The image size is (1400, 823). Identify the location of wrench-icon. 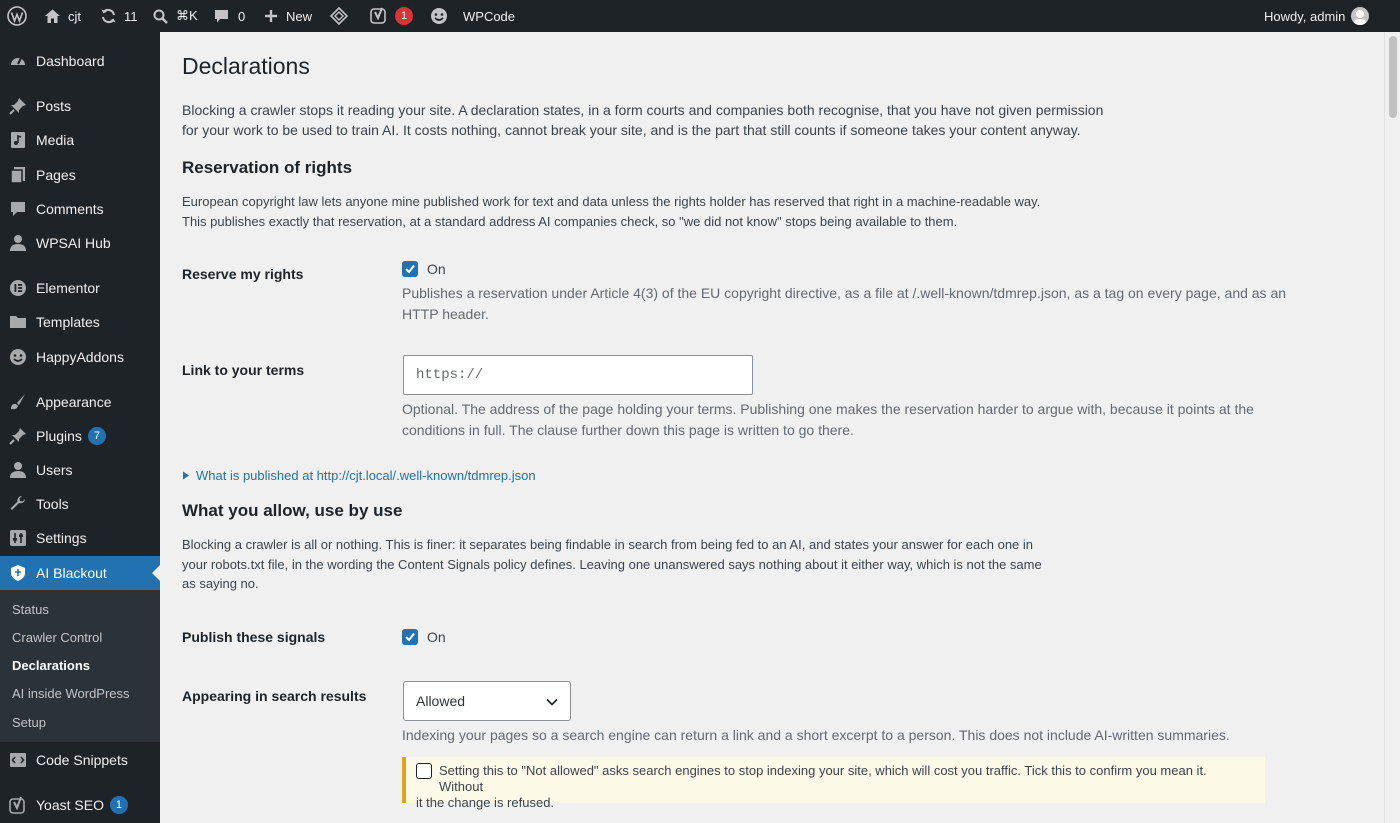
(18, 504).